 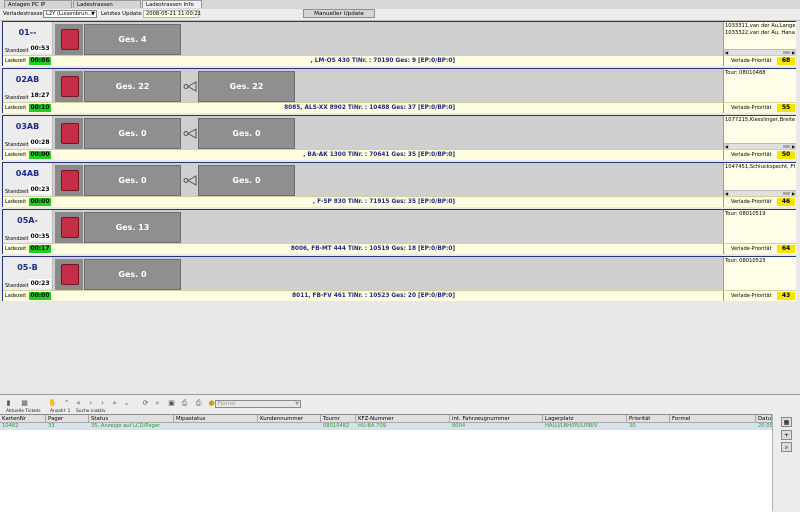 What do you see at coordinates (764, 426) in the screenshot?
I see `table-cell: 20.05.` at bounding box center [764, 426].